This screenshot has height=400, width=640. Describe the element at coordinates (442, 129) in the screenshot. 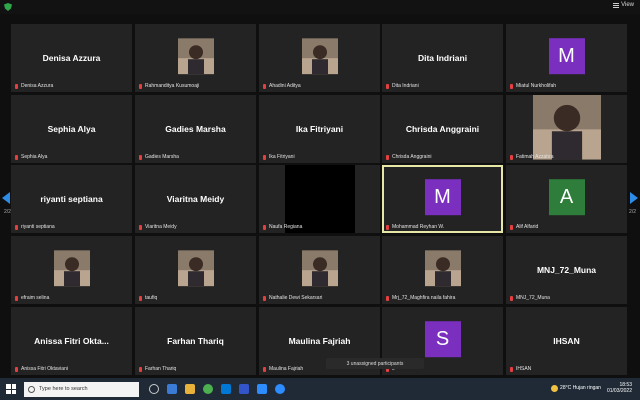

I see `participant-tile: Chrisda Anggraini Chrisda Anggraini` at that location.